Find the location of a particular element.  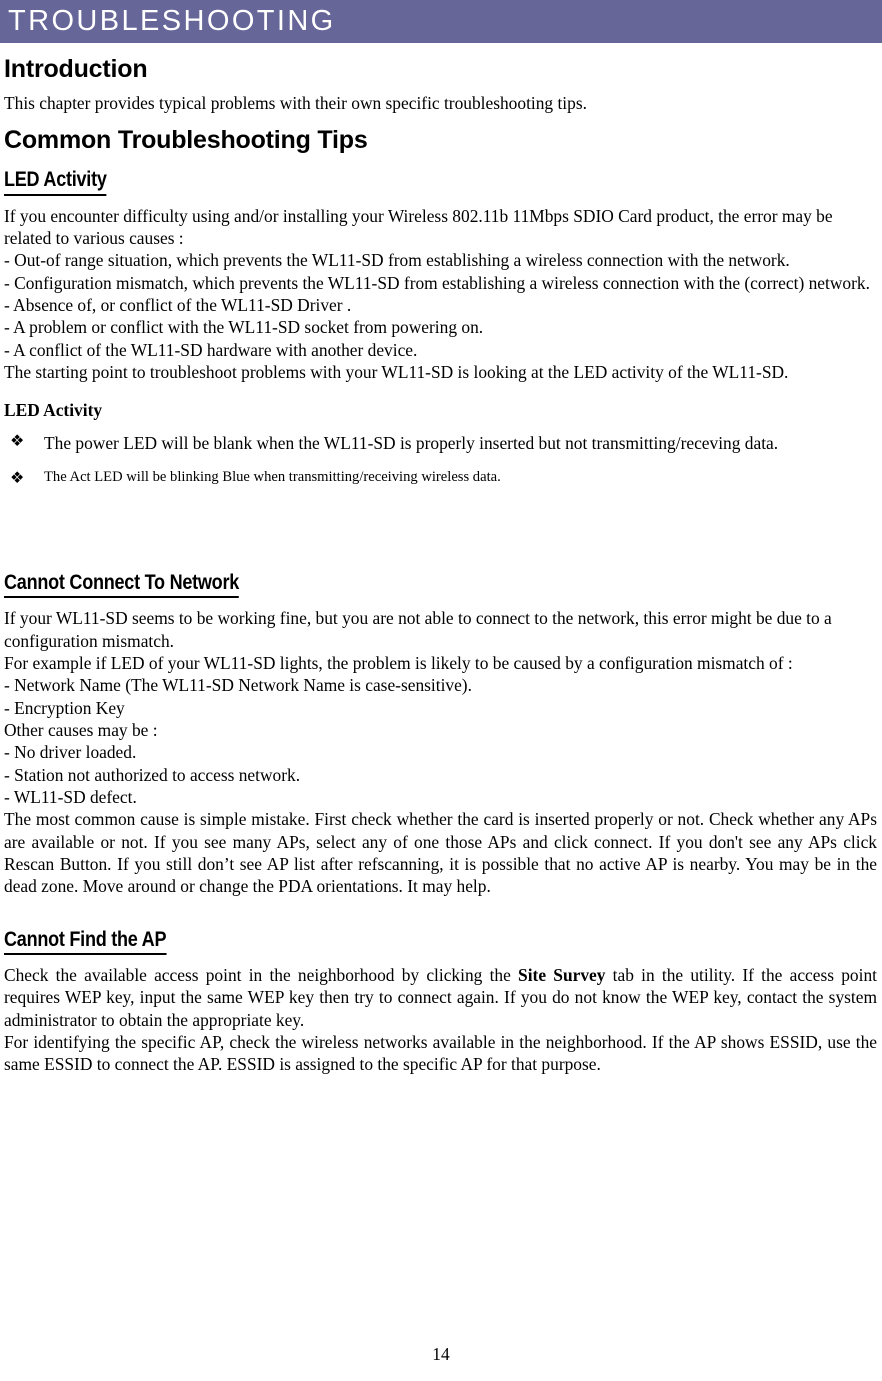

heading-introduction: Introduction is located at coordinates (76, 69).